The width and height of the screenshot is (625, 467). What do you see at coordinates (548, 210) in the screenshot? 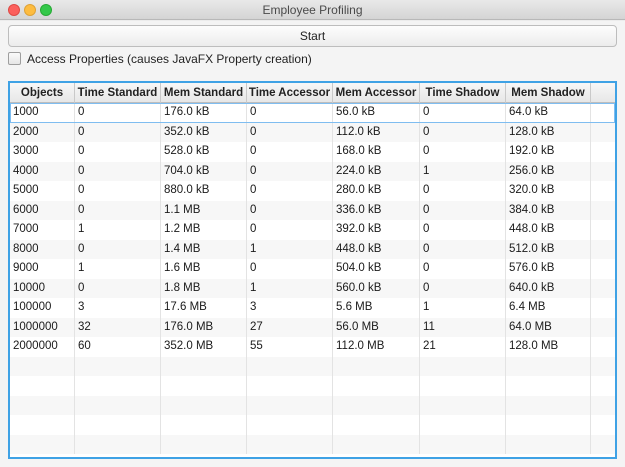
I see `cell-mem-shadow: 384.0 kB` at bounding box center [548, 210].